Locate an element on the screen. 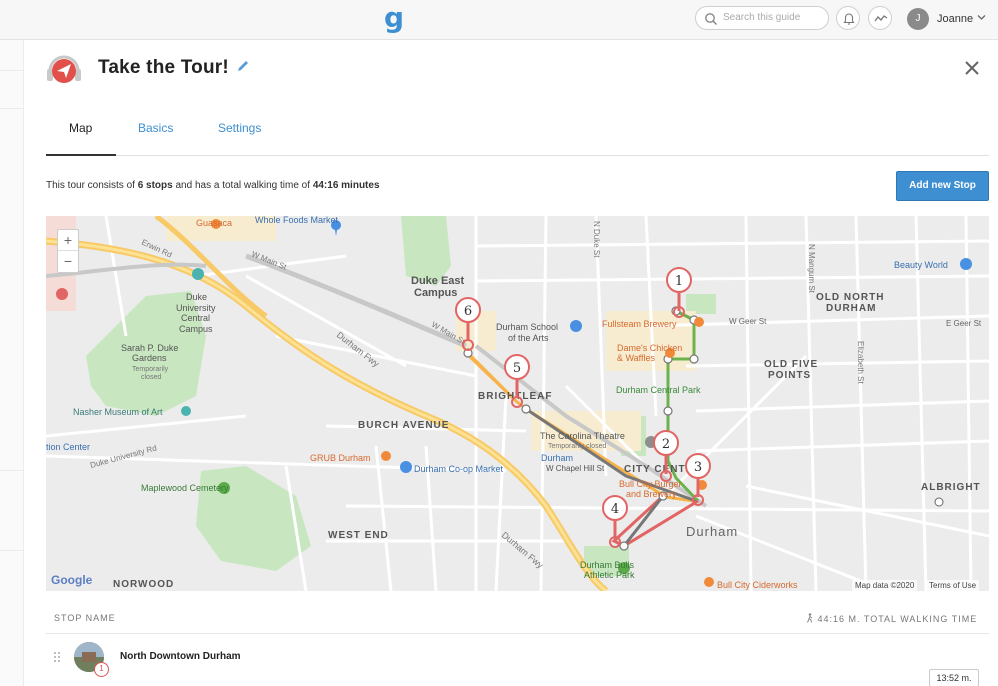 The width and height of the screenshot is (998, 686). map-label-duke: Duke is located at coordinates (196, 297).